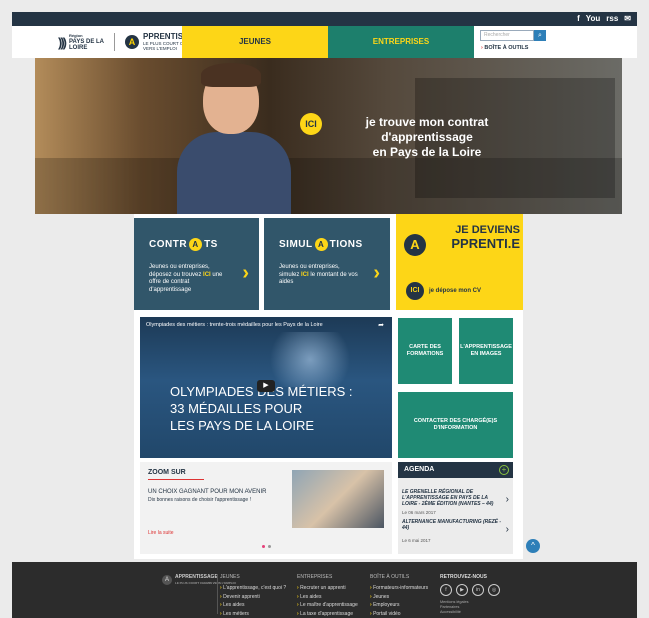  What do you see at coordinates (504, 470) in the screenshot?
I see `plus-icon: +` at bounding box center [504, 470].